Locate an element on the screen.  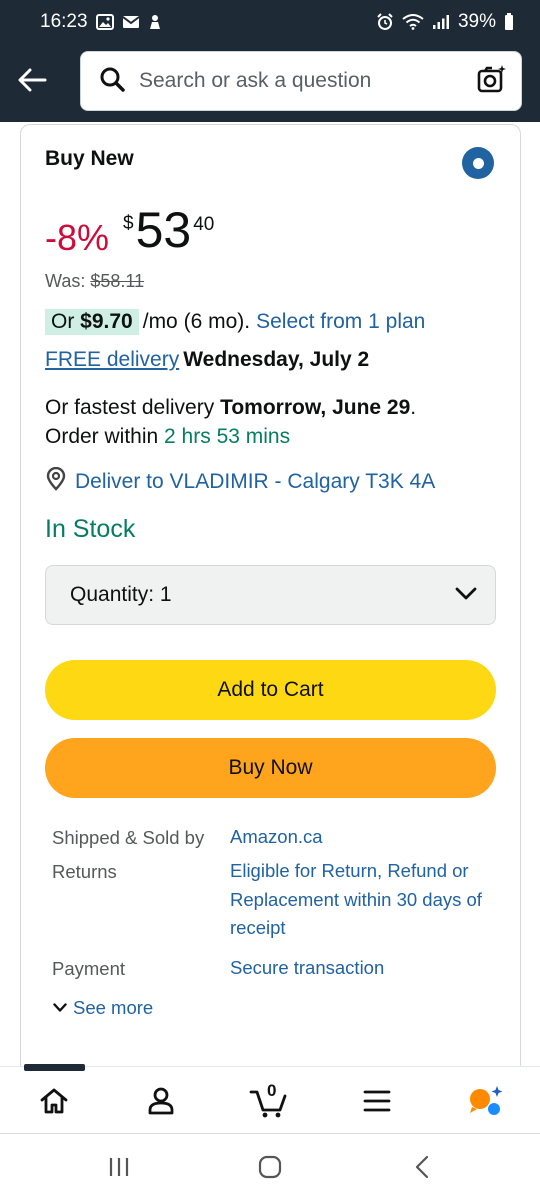
status-time: 16:23 is located at coordinates (64, 21).